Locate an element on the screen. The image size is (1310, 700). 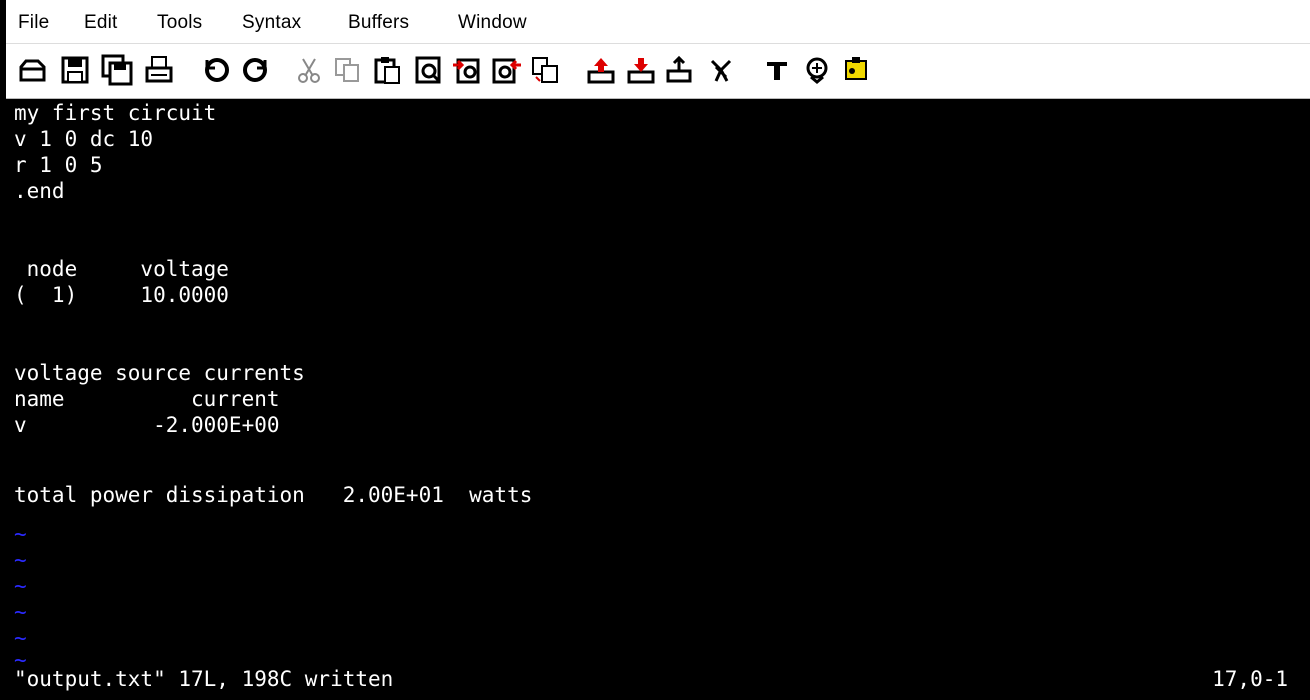
status-line: "output.txt" 17L, 198C written 17,0-1 is located at coordinates (655, 683).